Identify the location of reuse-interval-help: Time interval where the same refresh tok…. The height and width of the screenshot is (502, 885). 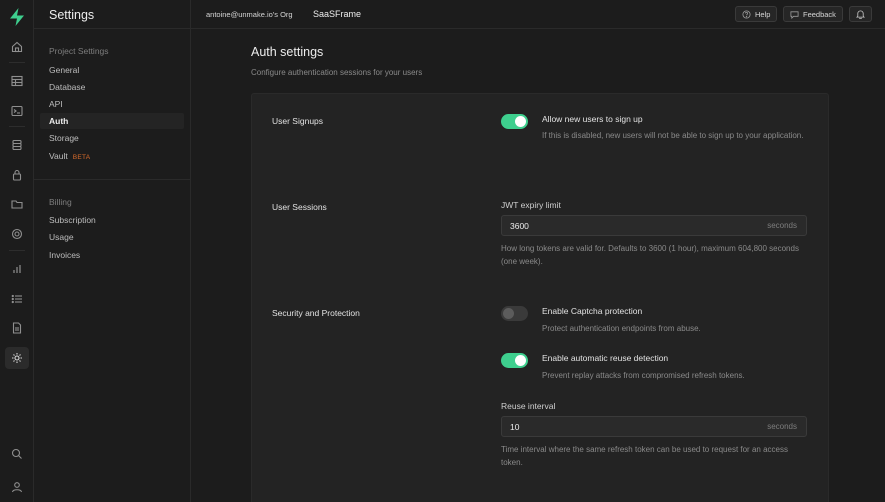
(644, 456).